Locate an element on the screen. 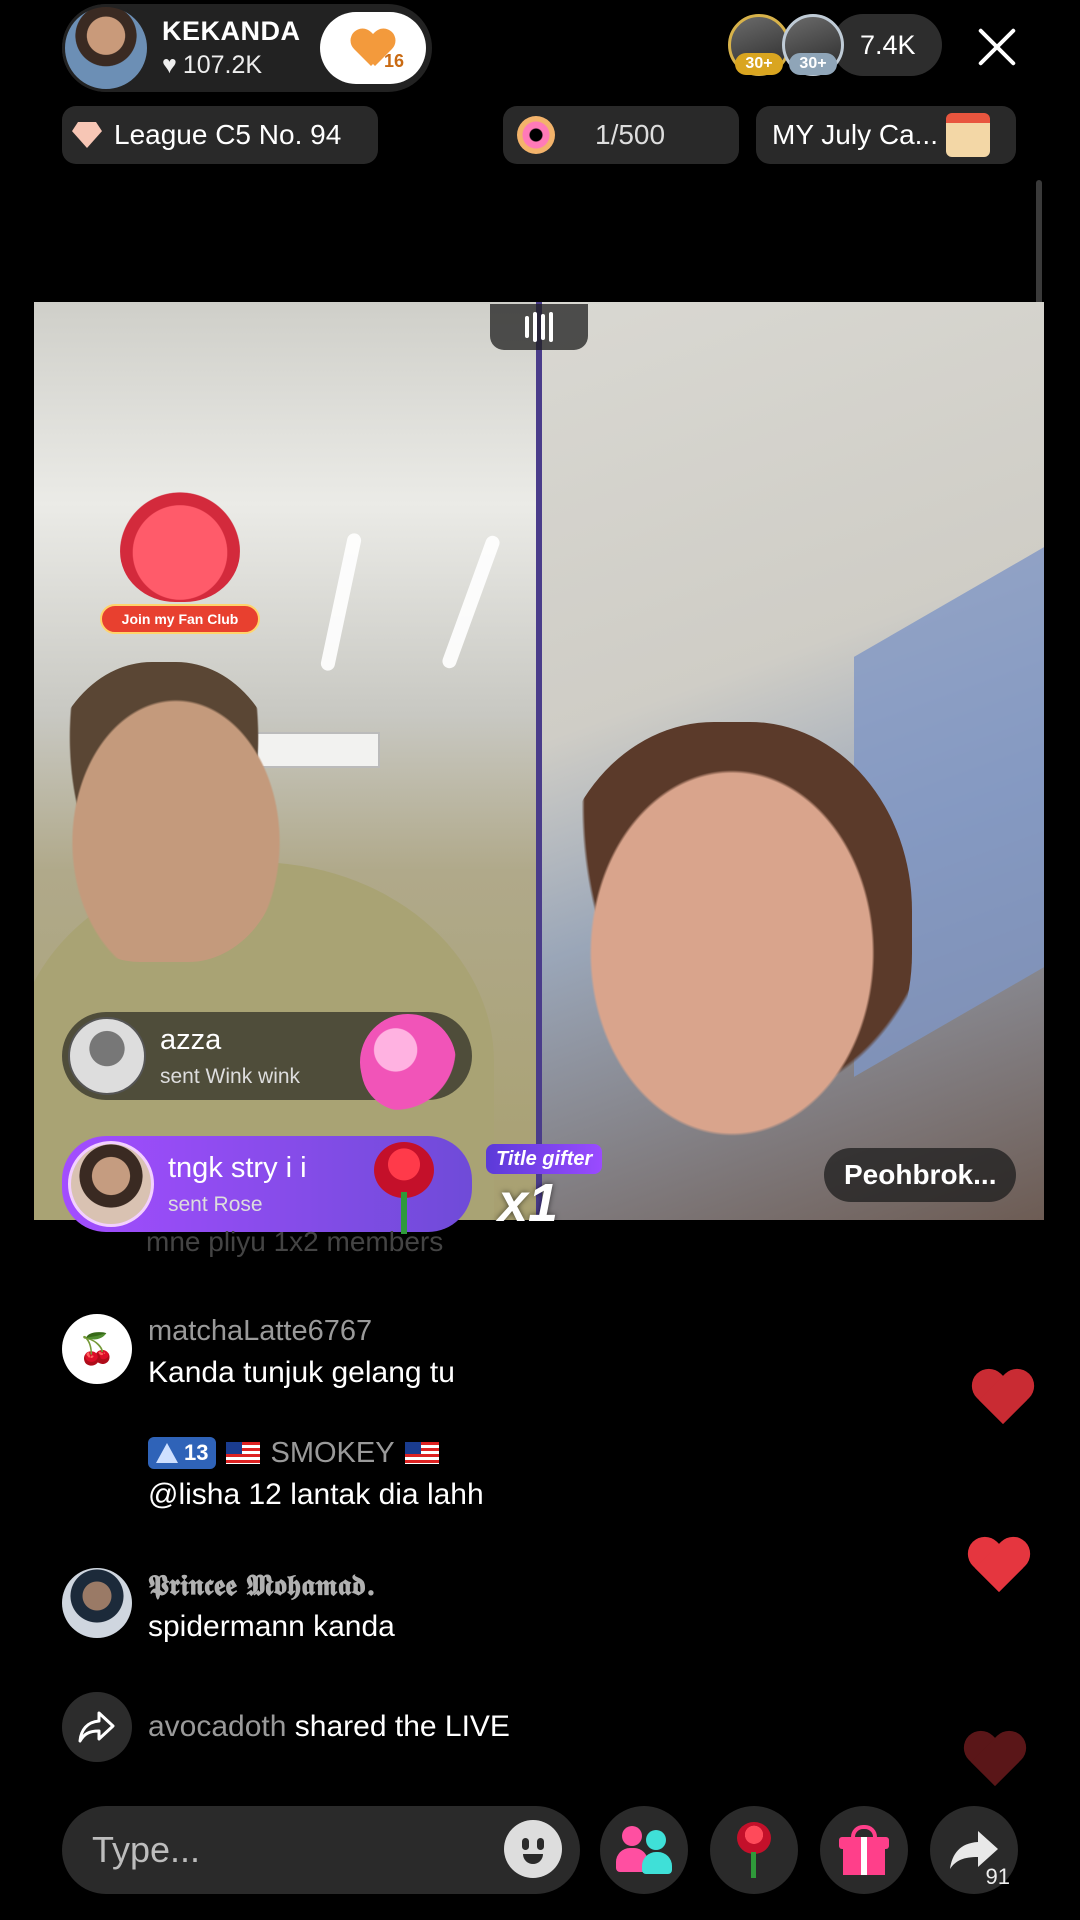 This screenshot has height=1920, width=1080. comment-box is located at coordinates (321, 1850).